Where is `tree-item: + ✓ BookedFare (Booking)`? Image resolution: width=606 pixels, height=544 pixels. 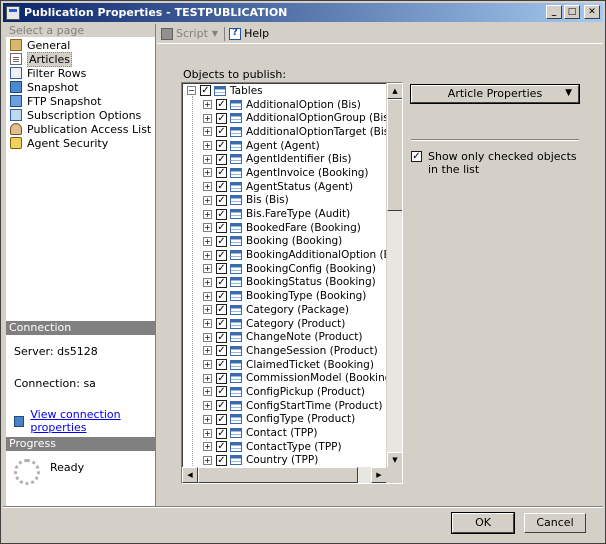
tree-item: + ✓ BookedFare (Booking) is located at coordinates (284, 228).